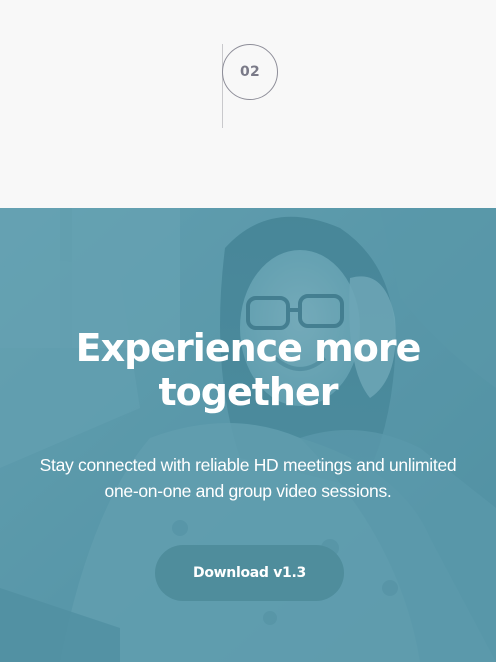  What do you see at coordinates (222, 86) in the screenshot?
I see `step-connector-line` at bounding box center [222, 86].